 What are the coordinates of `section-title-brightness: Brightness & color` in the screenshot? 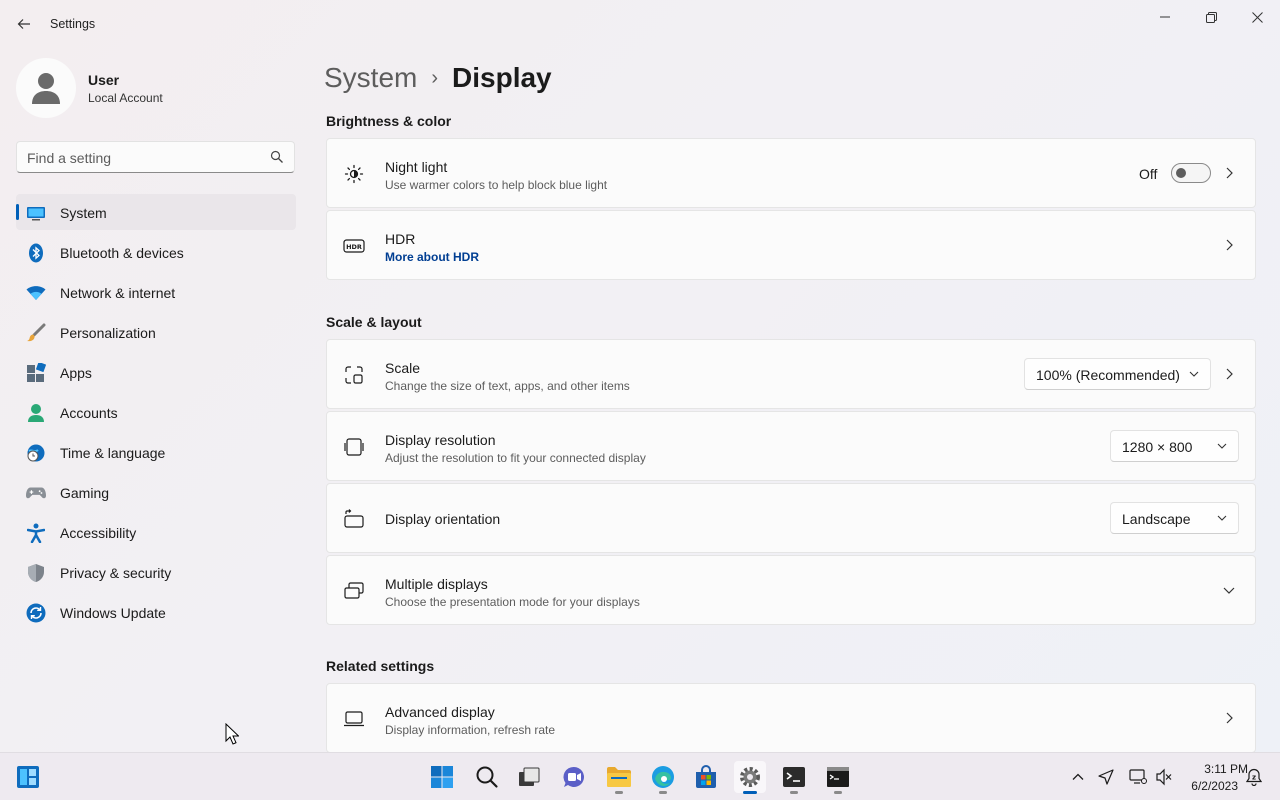 It's located at (389, 121).